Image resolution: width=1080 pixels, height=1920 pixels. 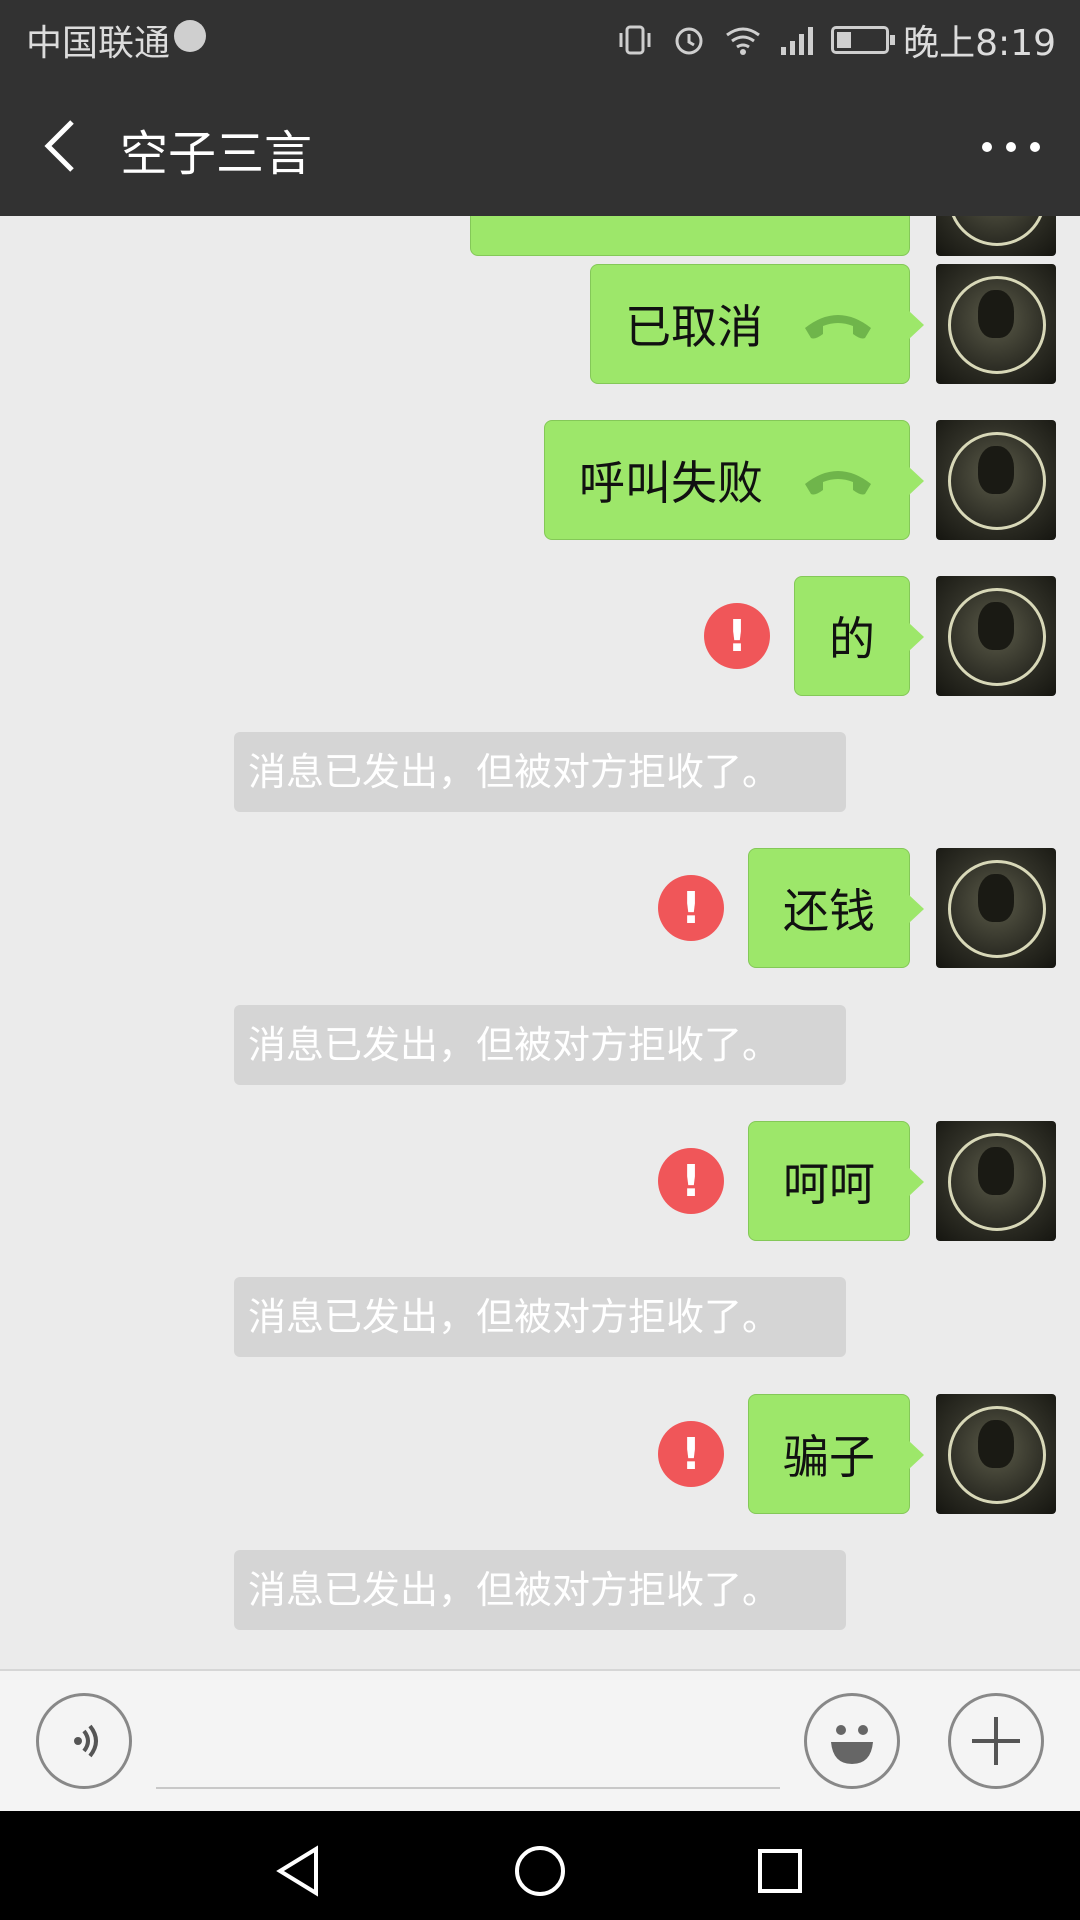 What do you see at coordinates (635, 40) in the screenshot?
I see `vibrate-icon` at bounding box center [635, 40].